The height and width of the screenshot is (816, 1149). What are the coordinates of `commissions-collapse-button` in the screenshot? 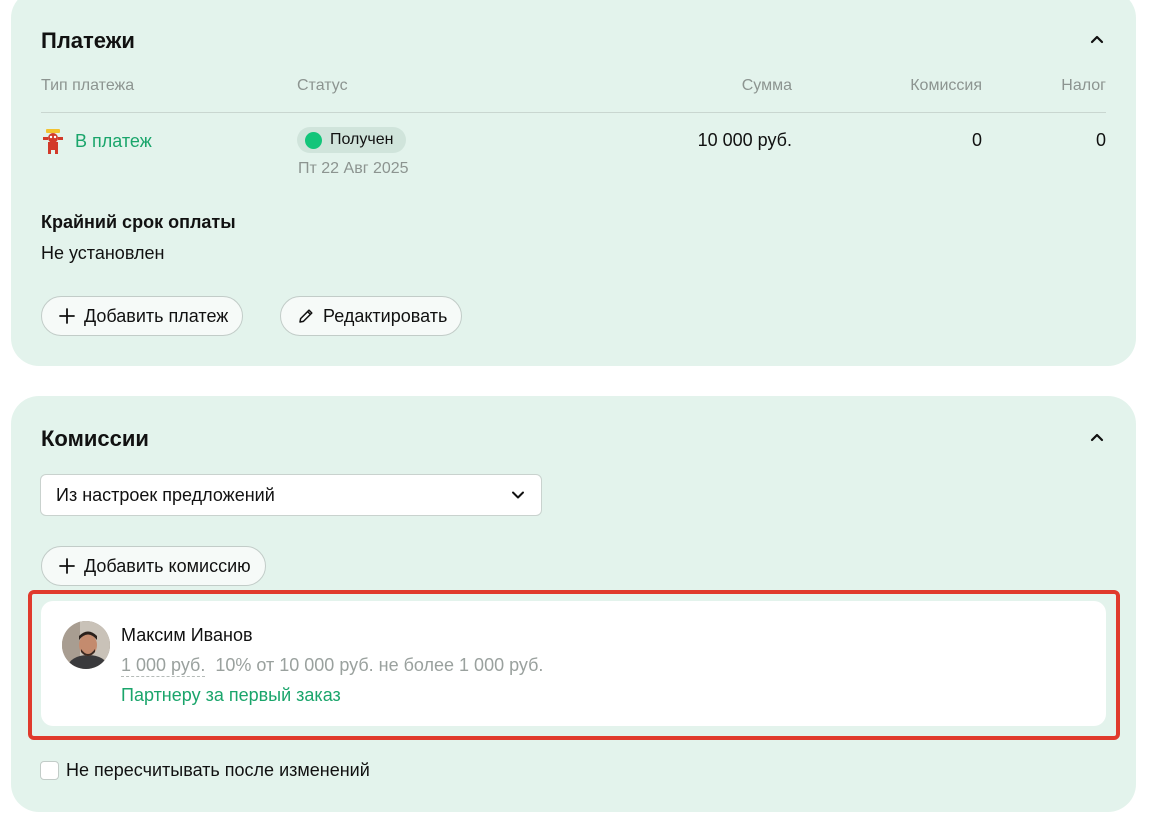 It's located at (1097, 437).